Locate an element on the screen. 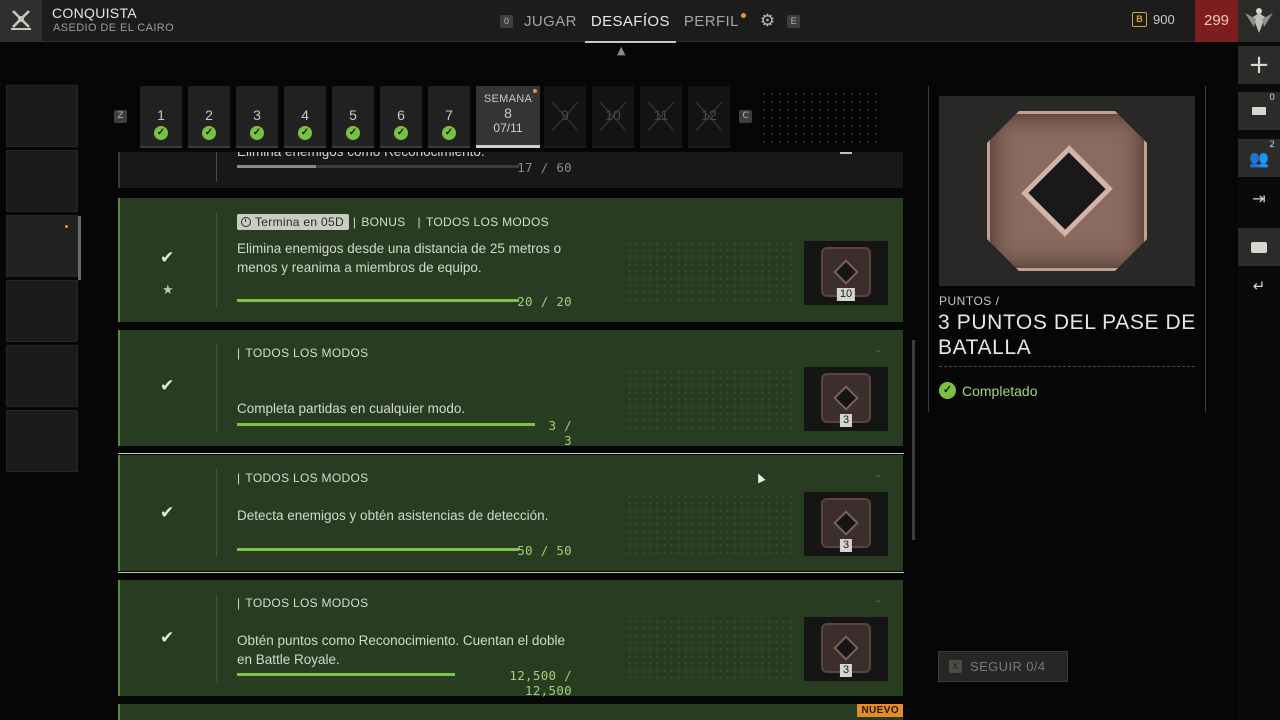  settings-gear-icon: ⚙ is located at coordinates (767, 21).